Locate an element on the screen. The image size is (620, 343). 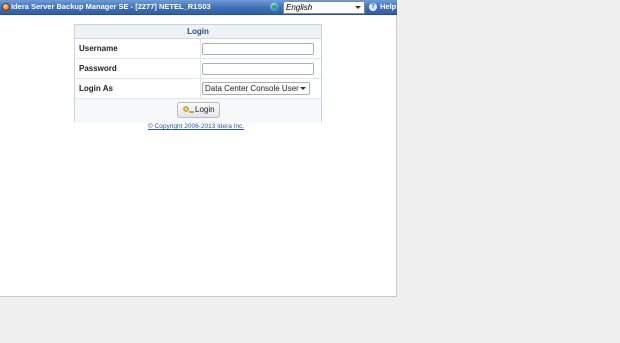
app-logo-icon is located at coordinates (6, 7).